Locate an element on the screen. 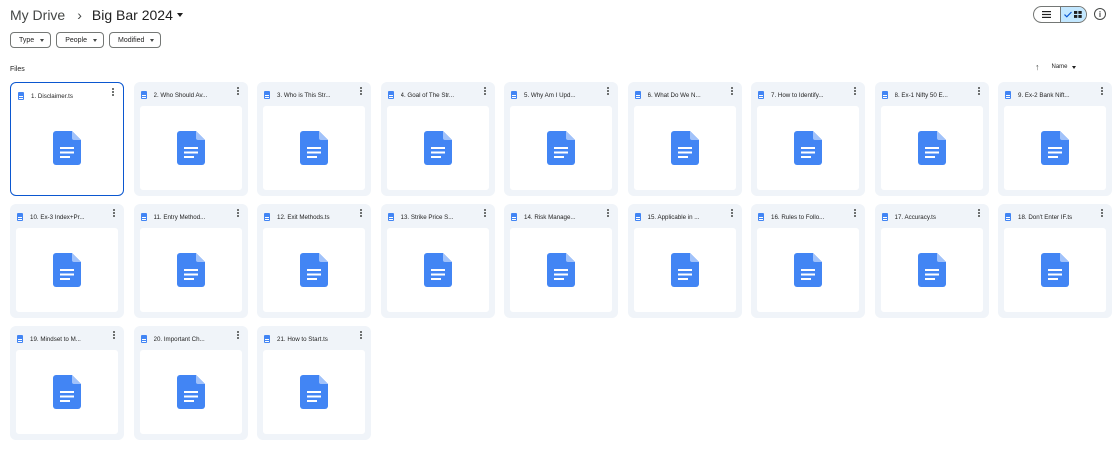 The width and height of the screenshot is (1118, 468). file-card: 21. How to Start.ts is located at coordinates (314, 383).